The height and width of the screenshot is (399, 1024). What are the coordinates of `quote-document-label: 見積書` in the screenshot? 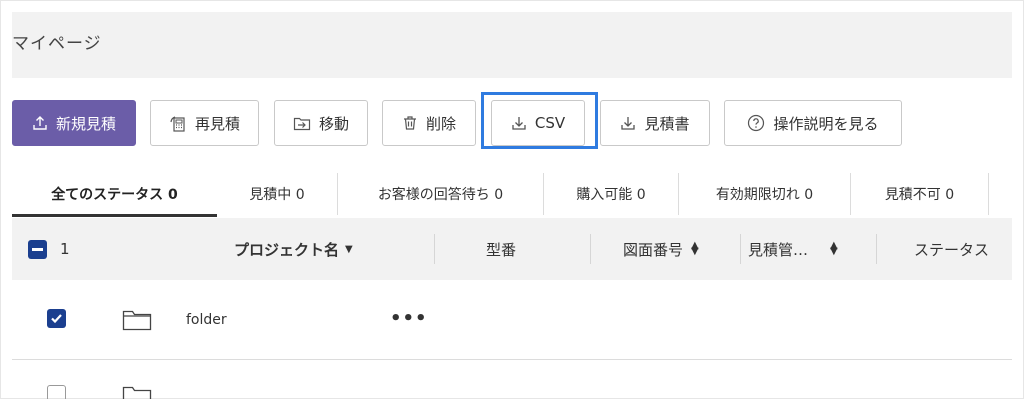 It's located at (667, 123).